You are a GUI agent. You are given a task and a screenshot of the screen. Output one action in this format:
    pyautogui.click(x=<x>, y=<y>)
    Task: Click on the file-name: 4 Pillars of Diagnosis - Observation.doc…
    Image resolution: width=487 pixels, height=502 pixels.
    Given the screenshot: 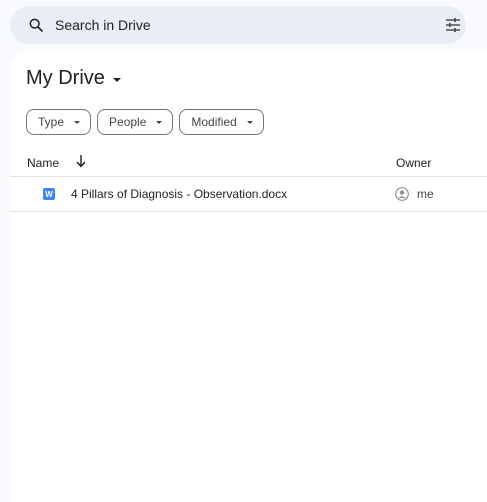 What is the action you would take?
    pyautogui.click(x=179, y=194)
    